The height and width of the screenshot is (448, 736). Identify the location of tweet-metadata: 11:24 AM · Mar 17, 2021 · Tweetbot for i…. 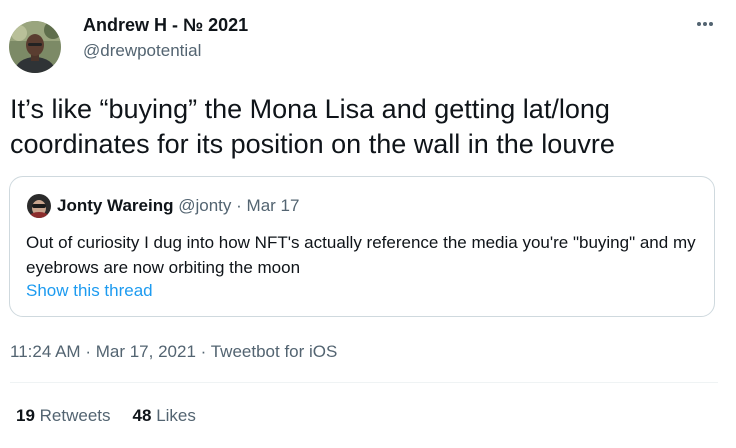
(173, 352).